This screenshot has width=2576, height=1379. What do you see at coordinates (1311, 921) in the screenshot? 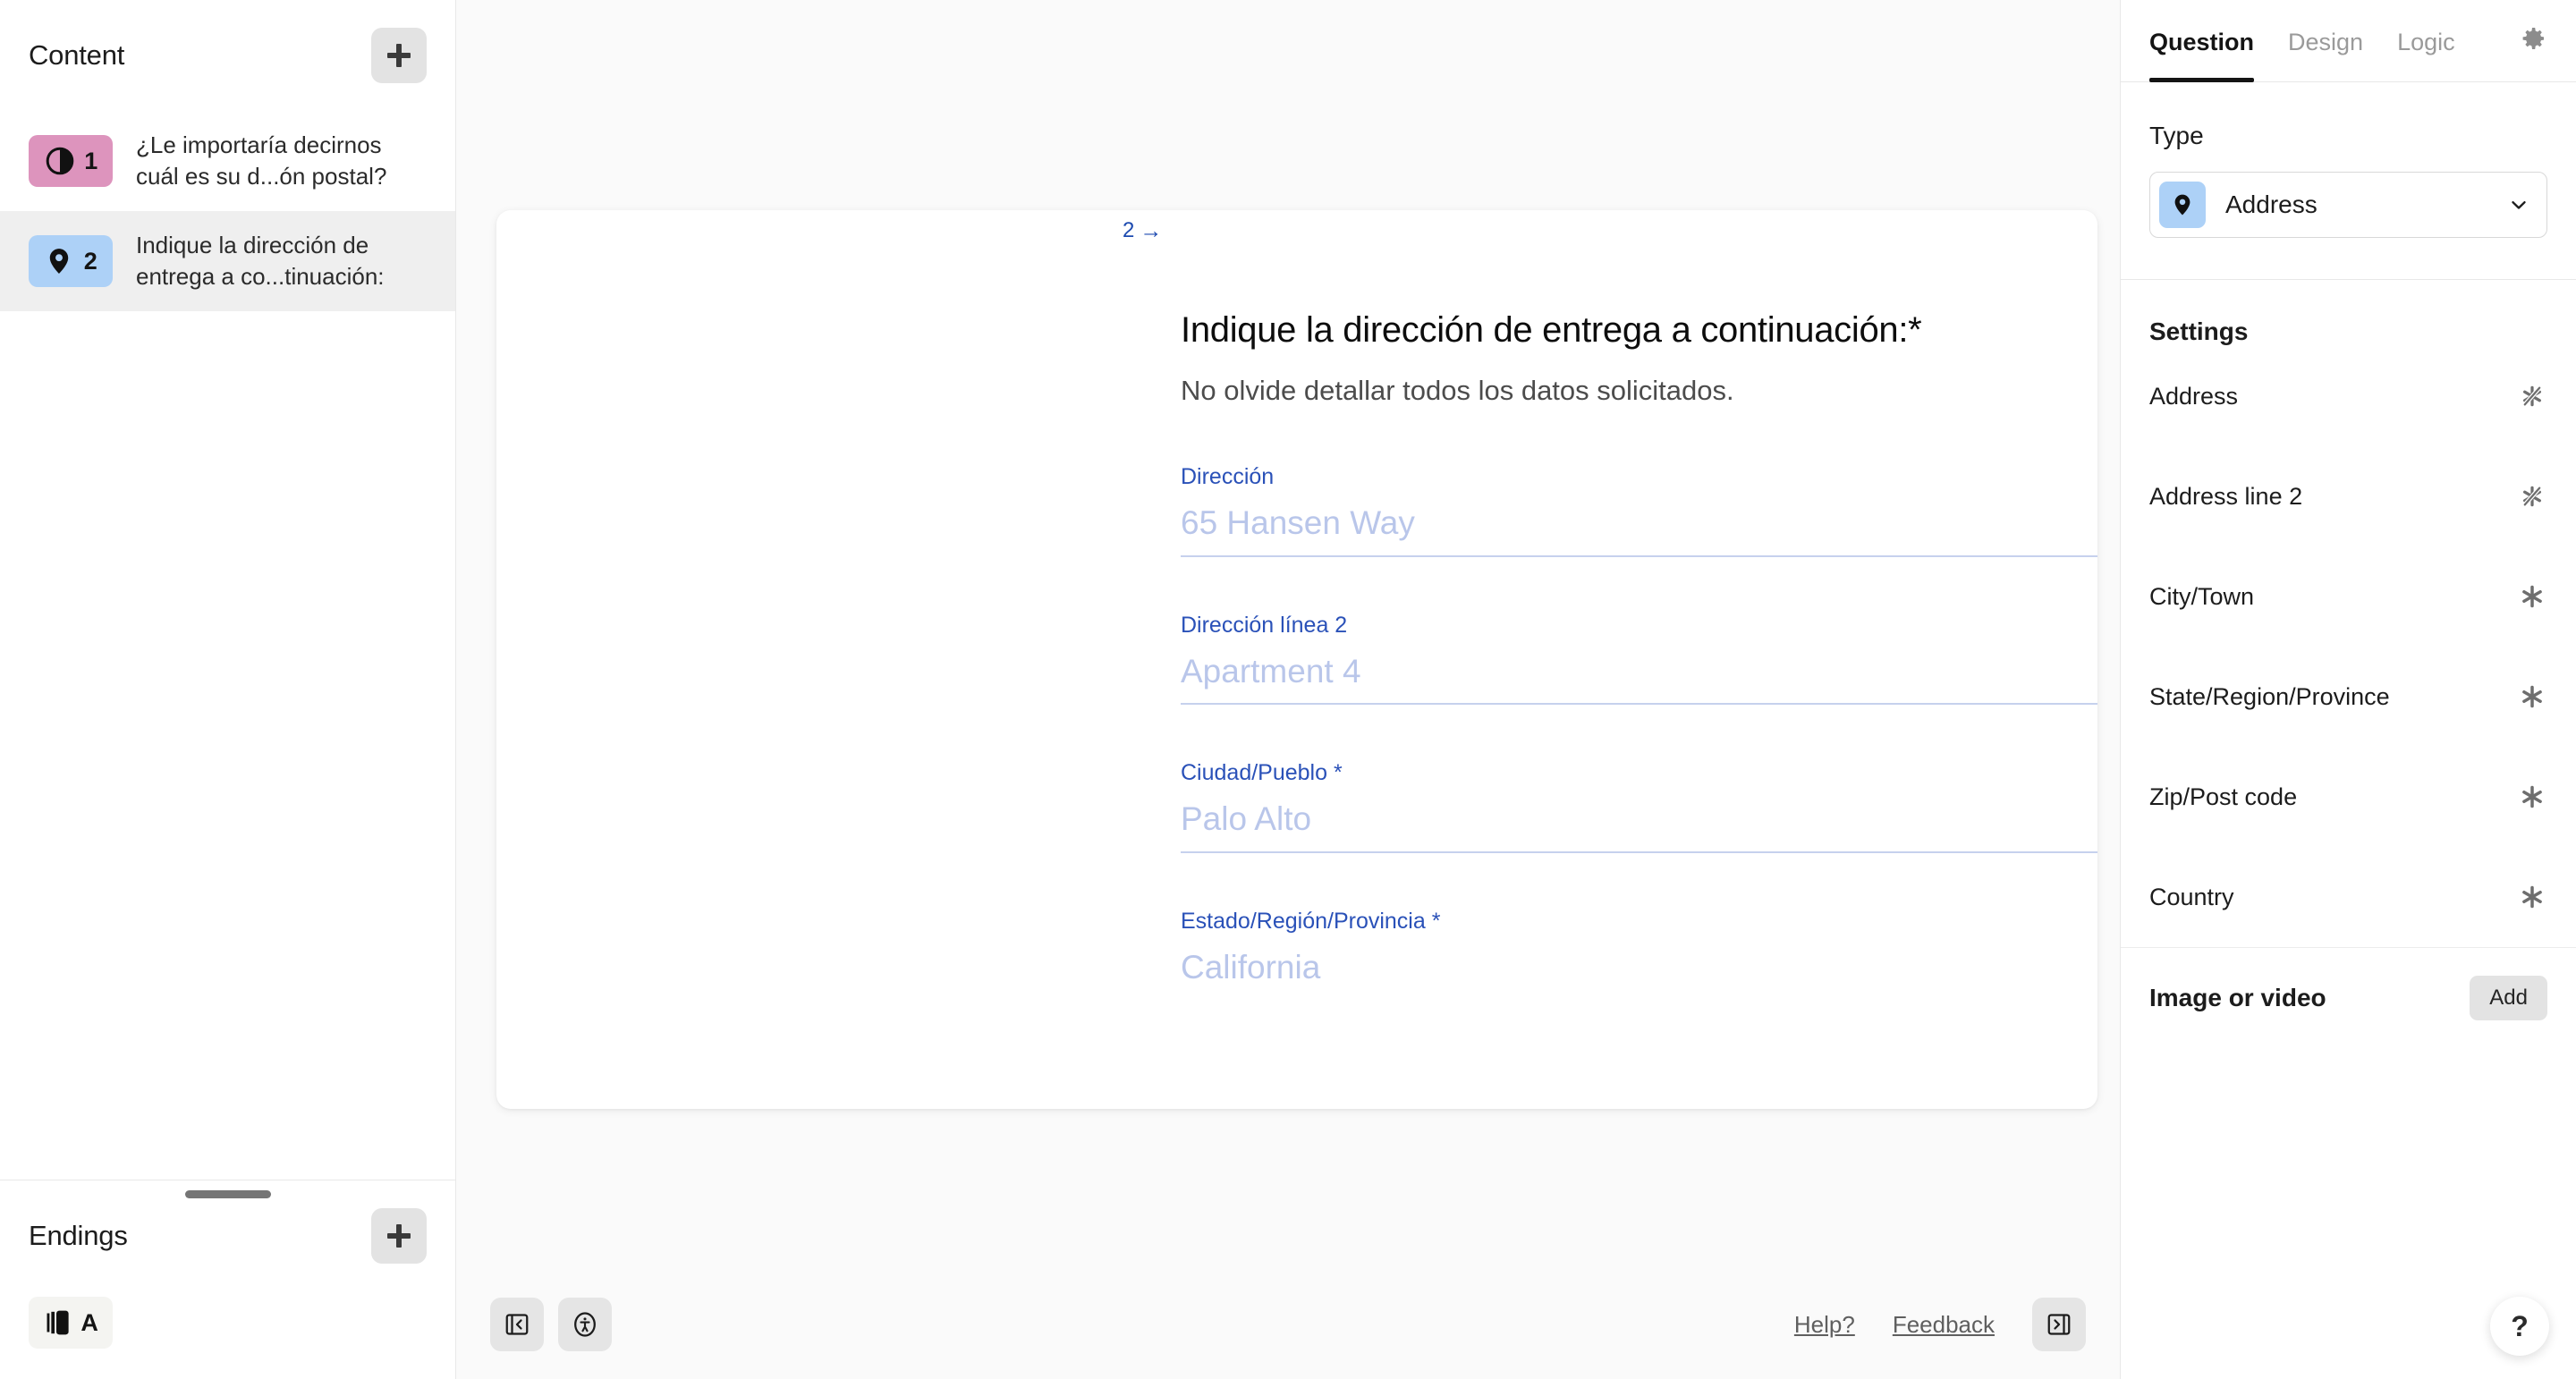
I see `field-estado-region-provincia-label: Estado/Región/Provincia *` at bounding box center [1311, 921].